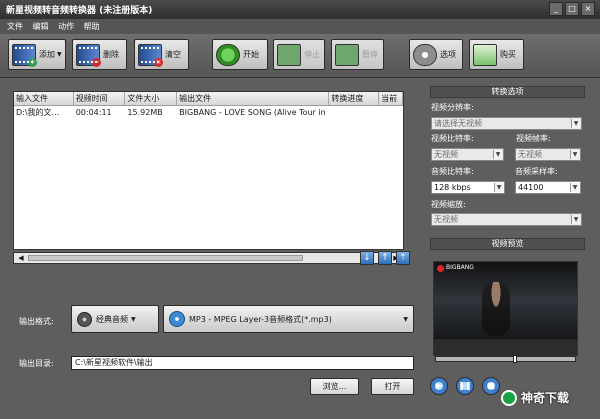 The image size is (600, 419). I want to click on video-scale-select: 无视频 ▼, so click(506, 219).